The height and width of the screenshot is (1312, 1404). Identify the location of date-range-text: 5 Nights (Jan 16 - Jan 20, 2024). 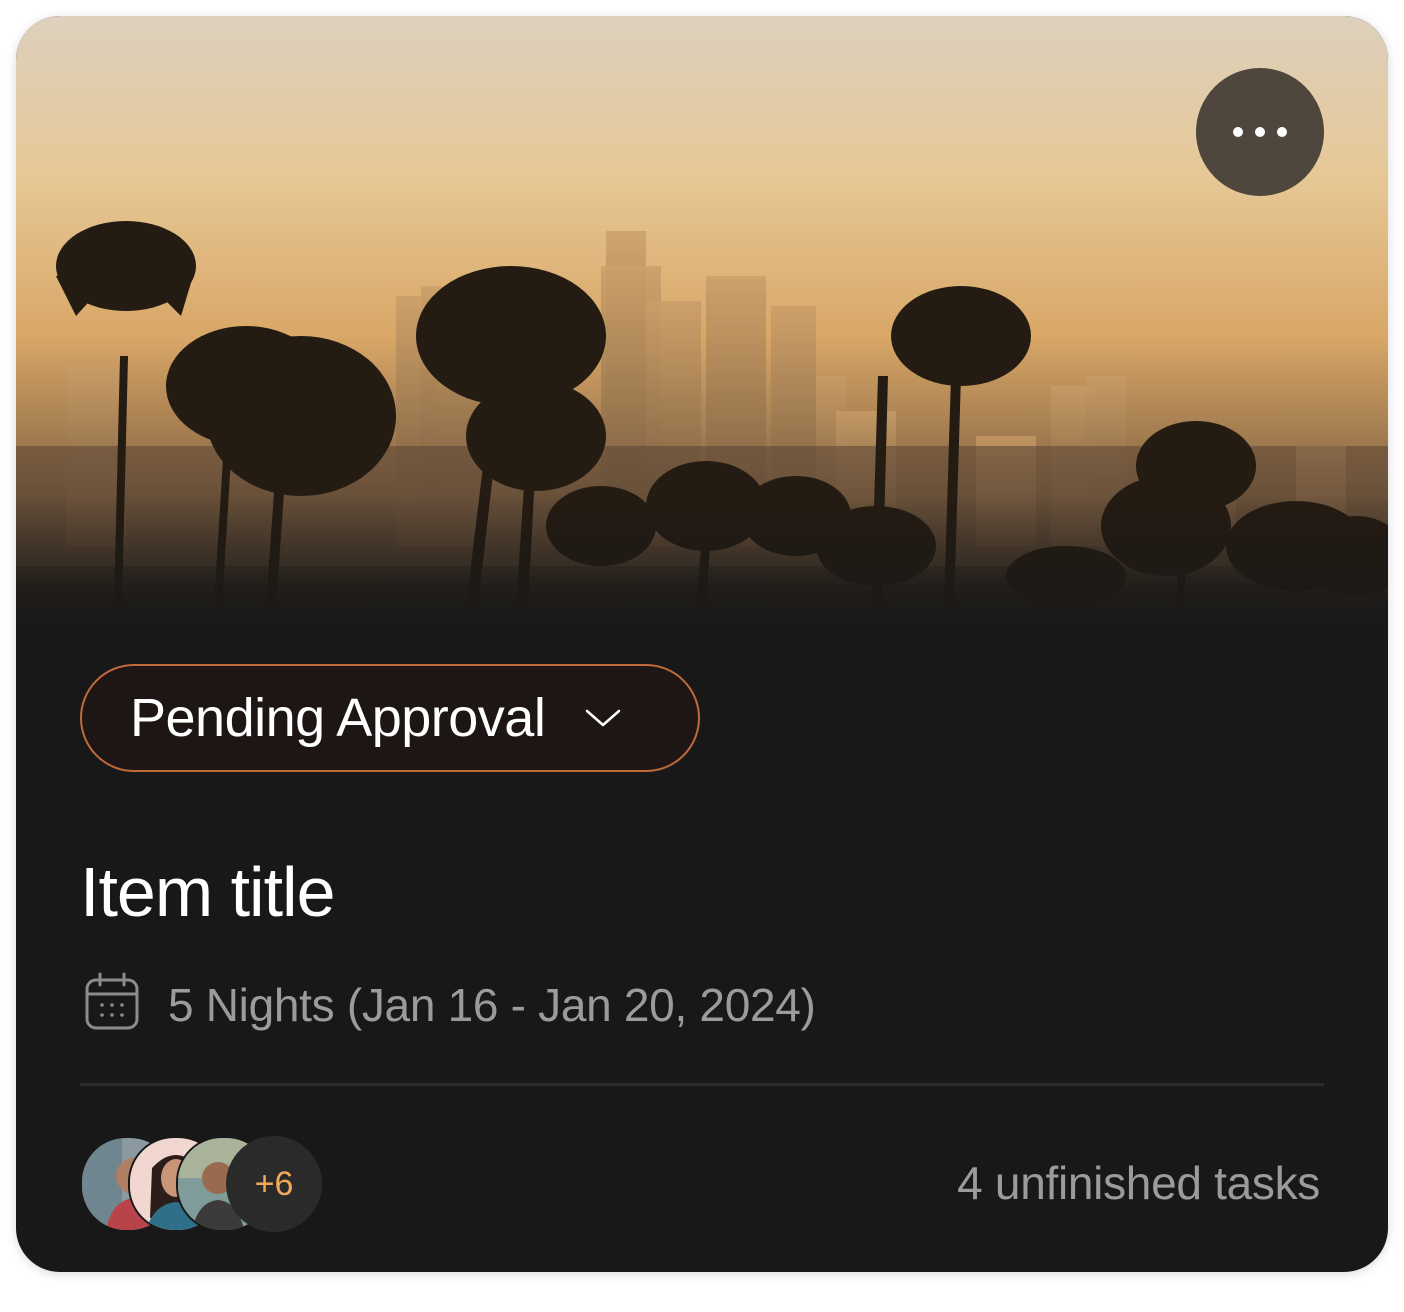
(492, 1004).